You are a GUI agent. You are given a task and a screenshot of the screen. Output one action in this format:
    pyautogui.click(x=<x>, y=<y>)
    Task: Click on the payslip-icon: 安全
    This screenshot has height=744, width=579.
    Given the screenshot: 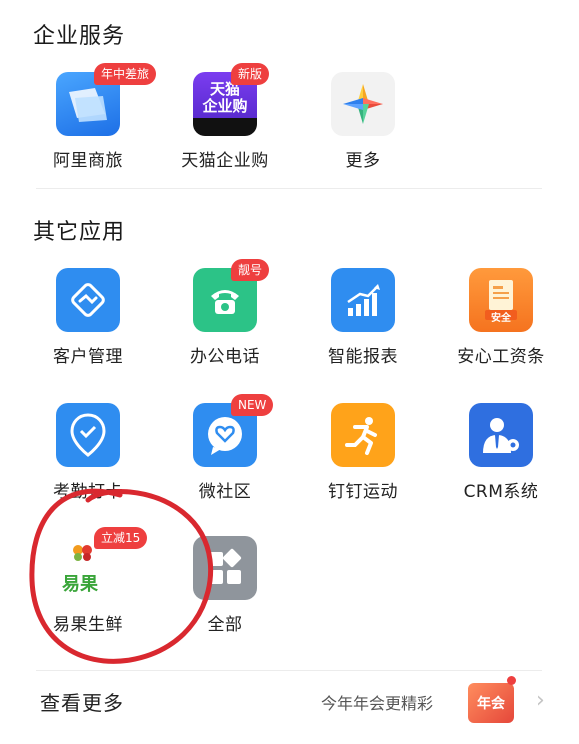 What is the action you would take?
    pyautogui.click(x=501, y=300)
    